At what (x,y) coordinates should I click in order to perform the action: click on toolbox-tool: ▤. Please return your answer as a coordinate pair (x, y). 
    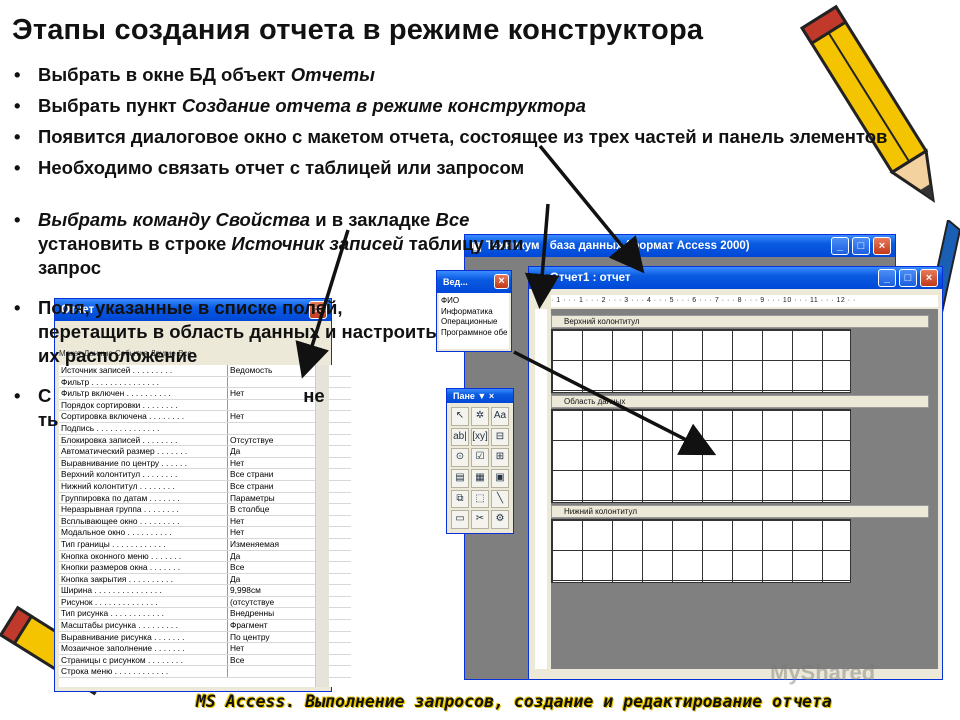
    Looking at the image, I should click on (460, 478).